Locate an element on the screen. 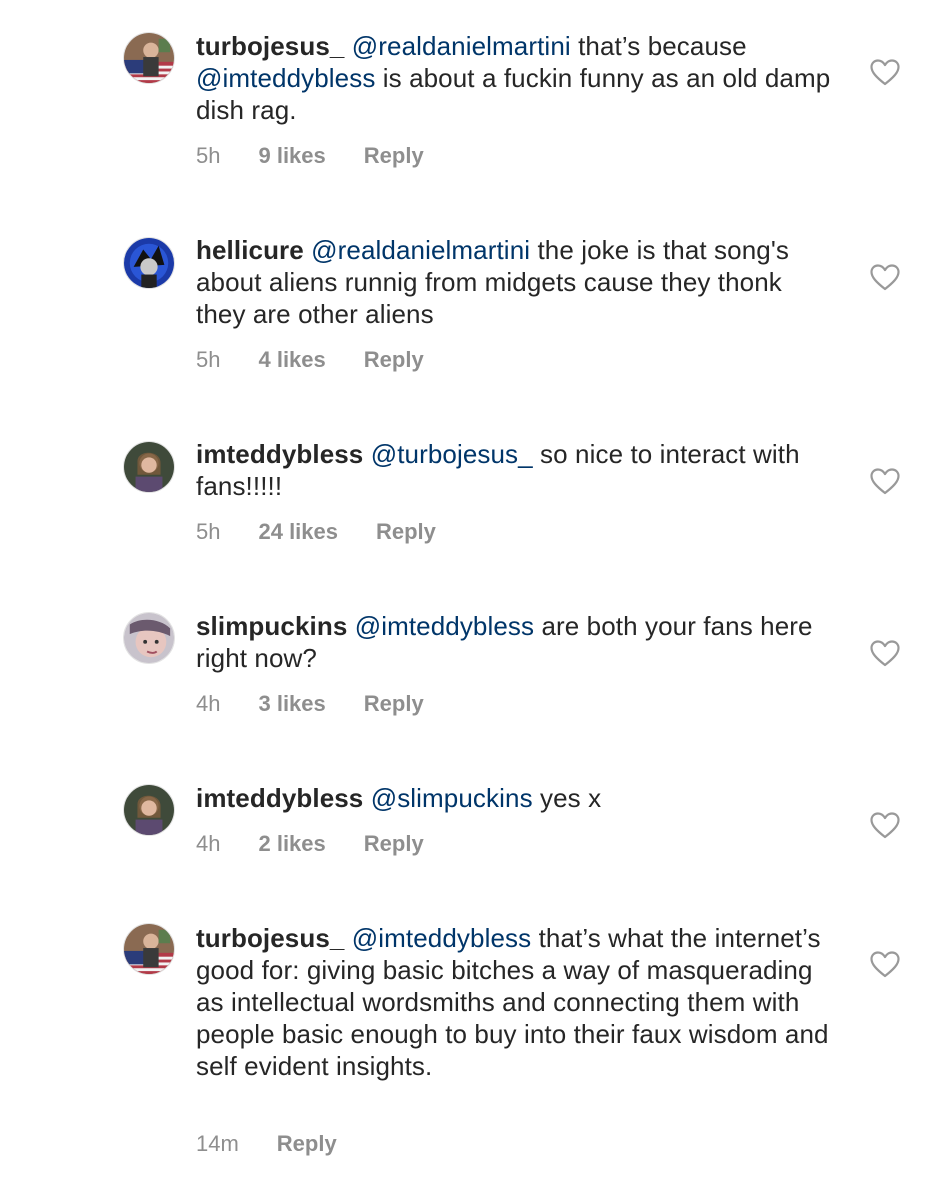  comment-meta: 4h 2 likes Reply is located at coordinates (310, 844).